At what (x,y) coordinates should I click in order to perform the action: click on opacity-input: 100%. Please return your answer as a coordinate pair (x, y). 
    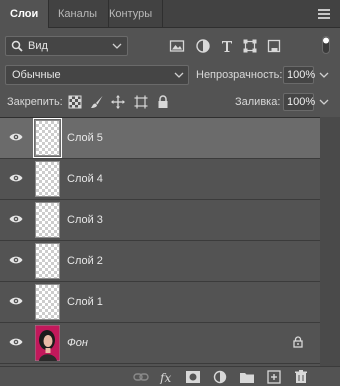
    Looking at the image, I should click on (299, 75).